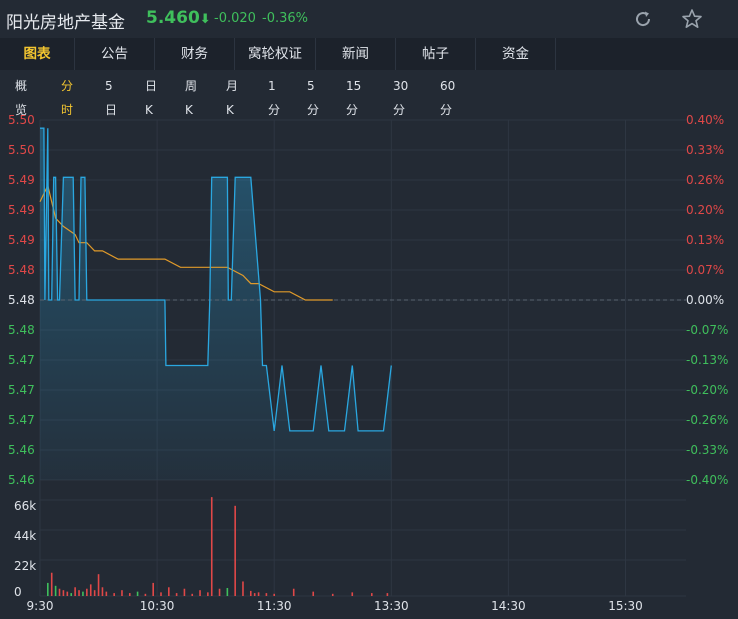 This screenshot has width=738, height=619. What do you see at coordinates (707, 360) in the screenshot?
I see `percent-tick-label: -0.13%` at bounding box center [707, 360].